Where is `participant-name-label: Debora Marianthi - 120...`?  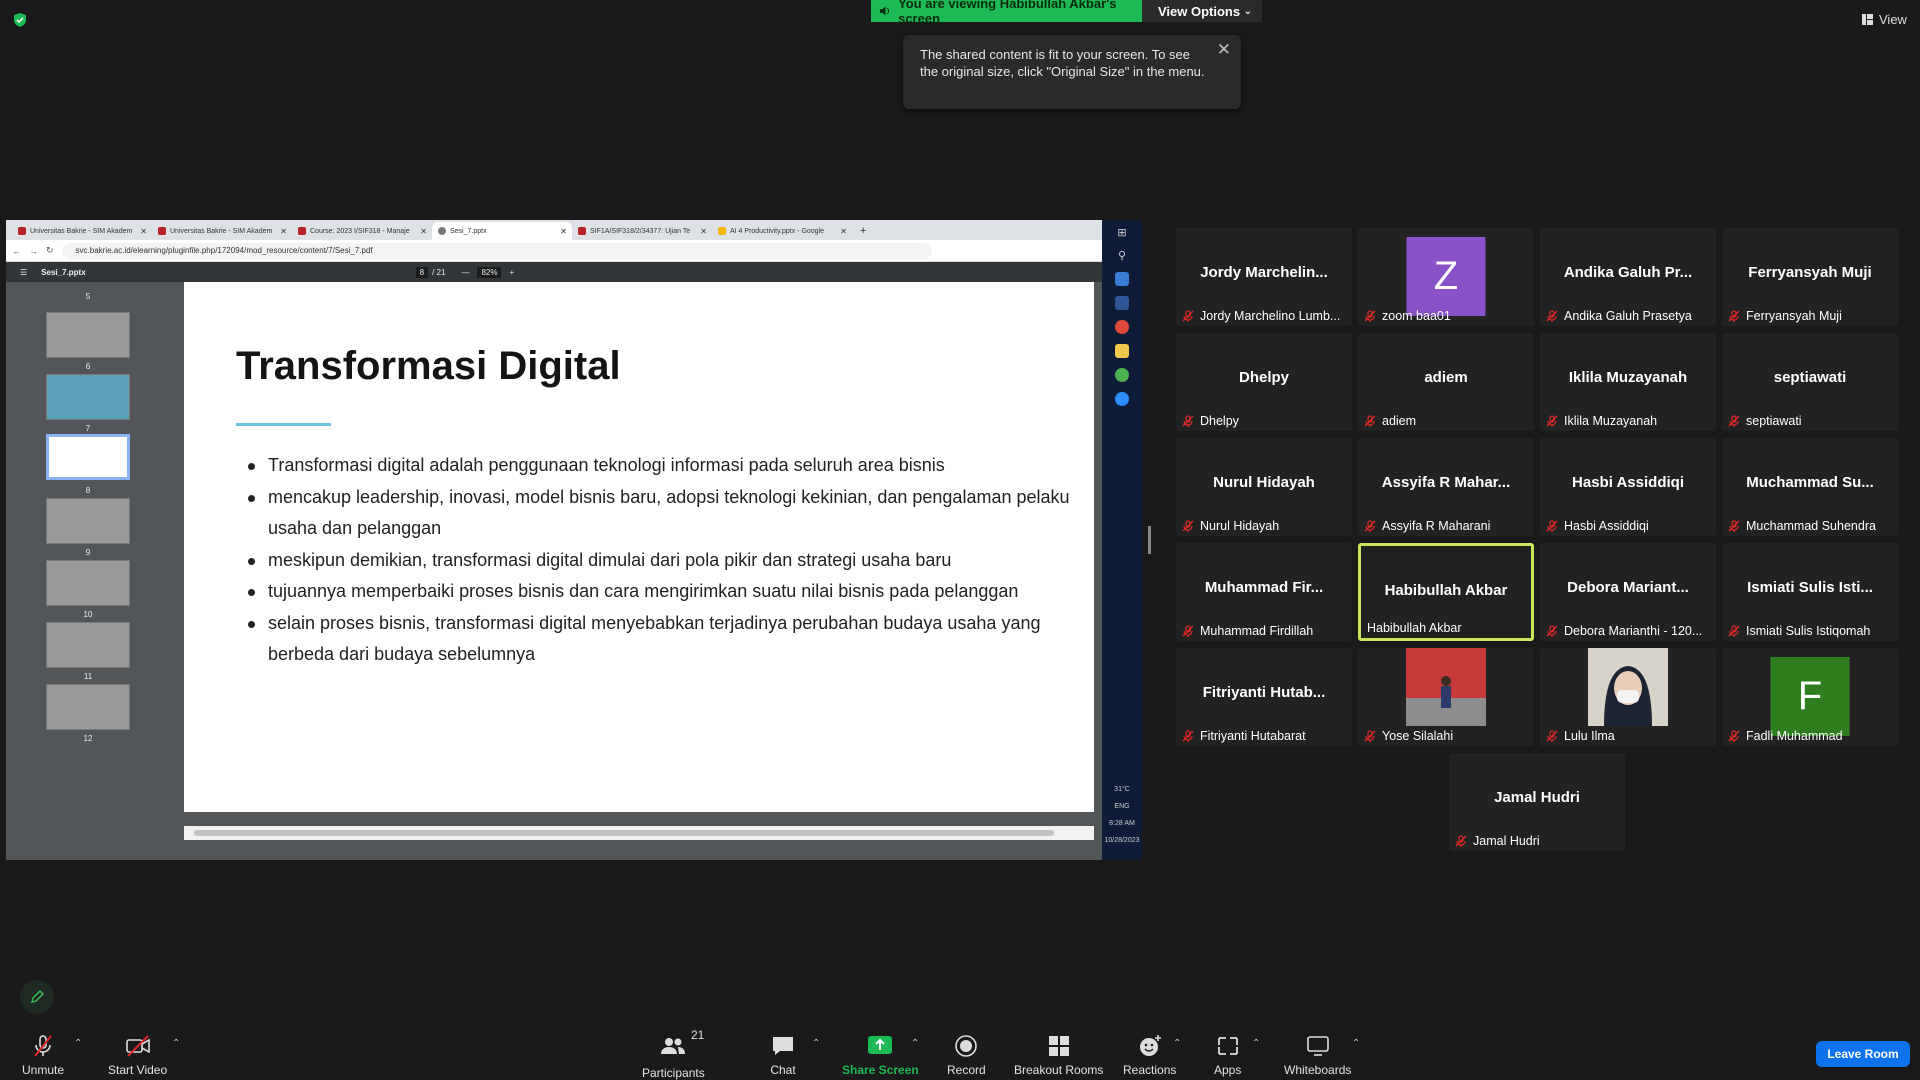
participant-name-label: Debora Marianthi - 120... is located at coordinates (1624, 631).